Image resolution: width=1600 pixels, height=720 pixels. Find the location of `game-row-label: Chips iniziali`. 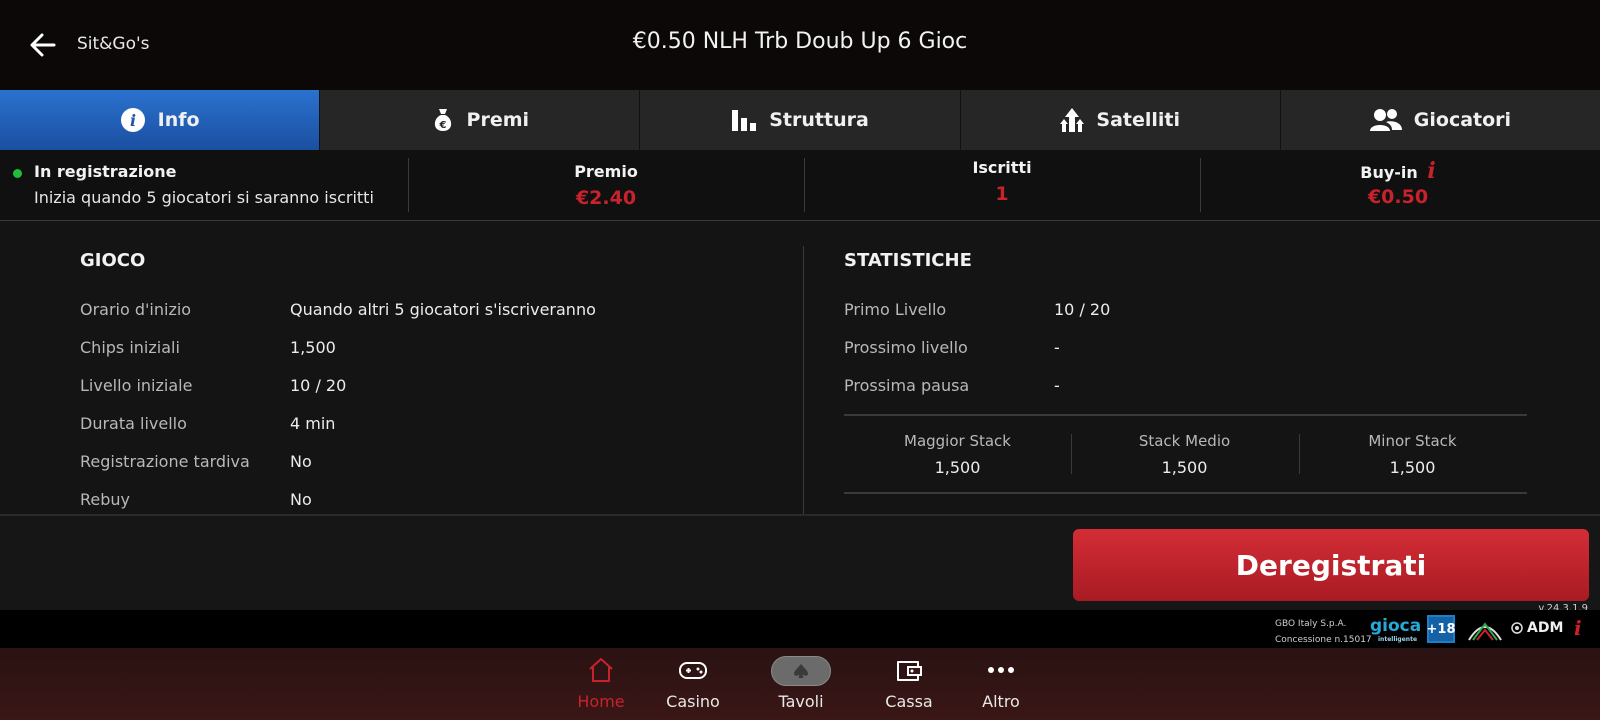

game-row-label: Chips iniziali is located at coordinates (130, 347).